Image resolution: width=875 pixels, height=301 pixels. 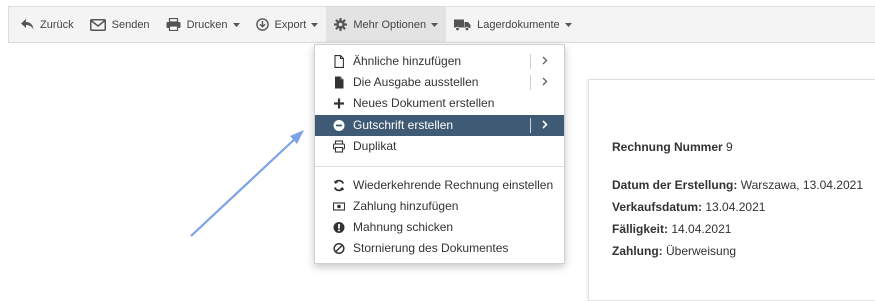 I want to click on money-icon, so click(x=339, y=206).